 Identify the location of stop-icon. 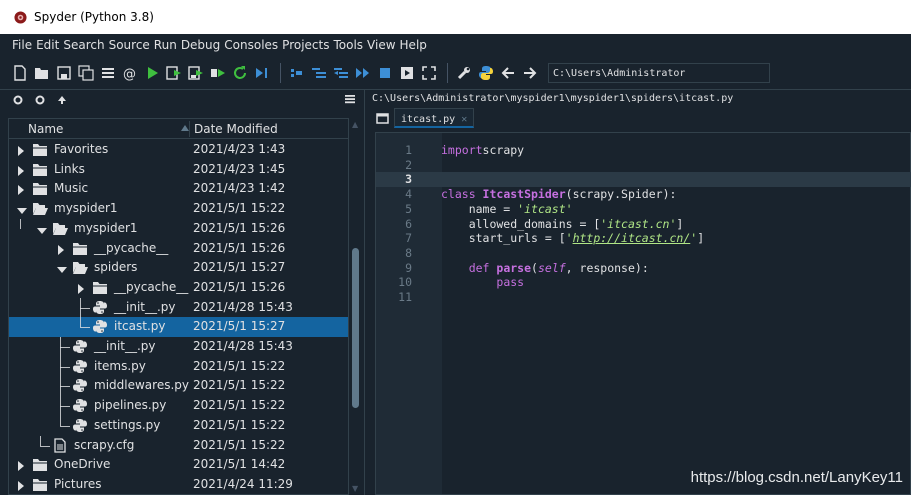
(385, 73).